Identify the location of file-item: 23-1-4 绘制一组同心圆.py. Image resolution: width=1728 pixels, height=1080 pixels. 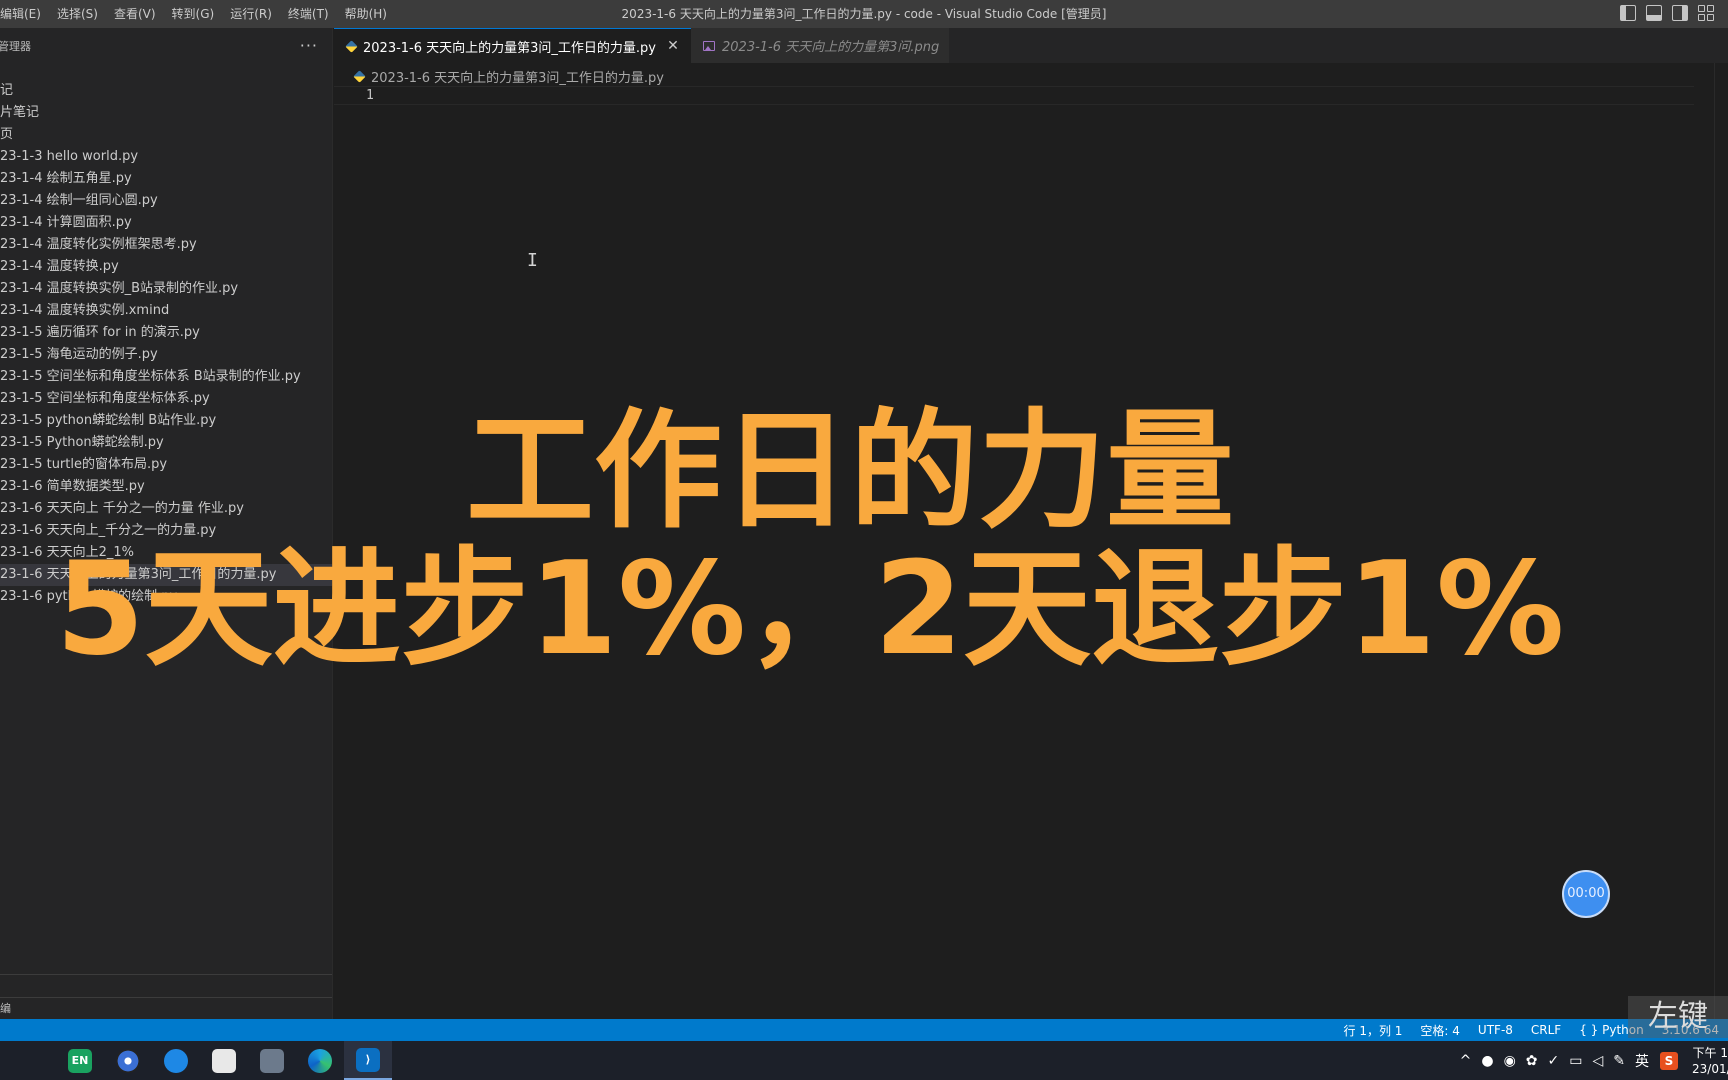
(166, 201).